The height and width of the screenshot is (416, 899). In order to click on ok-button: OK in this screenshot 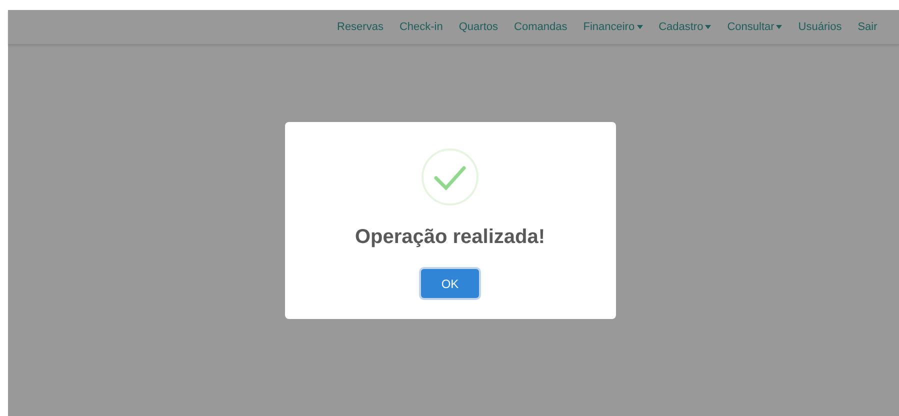, I will do `click(450, 283)`.